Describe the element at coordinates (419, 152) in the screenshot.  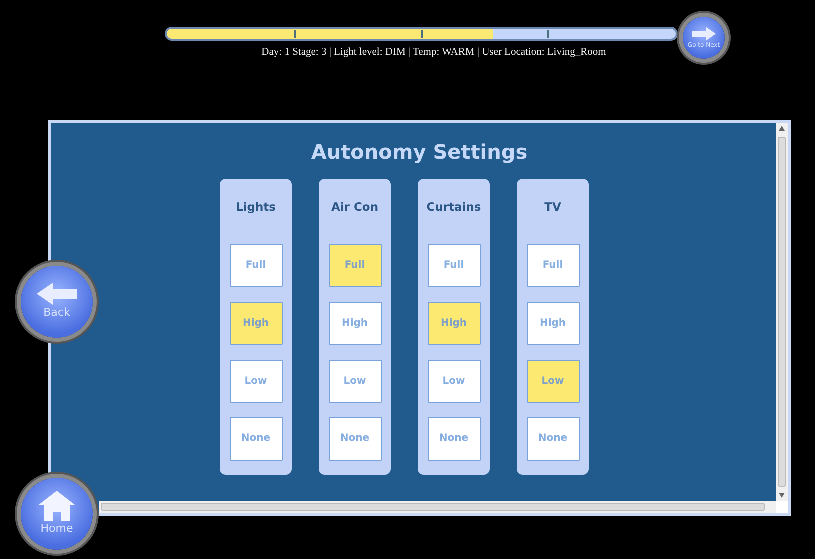
I see `page-title: Autonomy Settings` at that location.